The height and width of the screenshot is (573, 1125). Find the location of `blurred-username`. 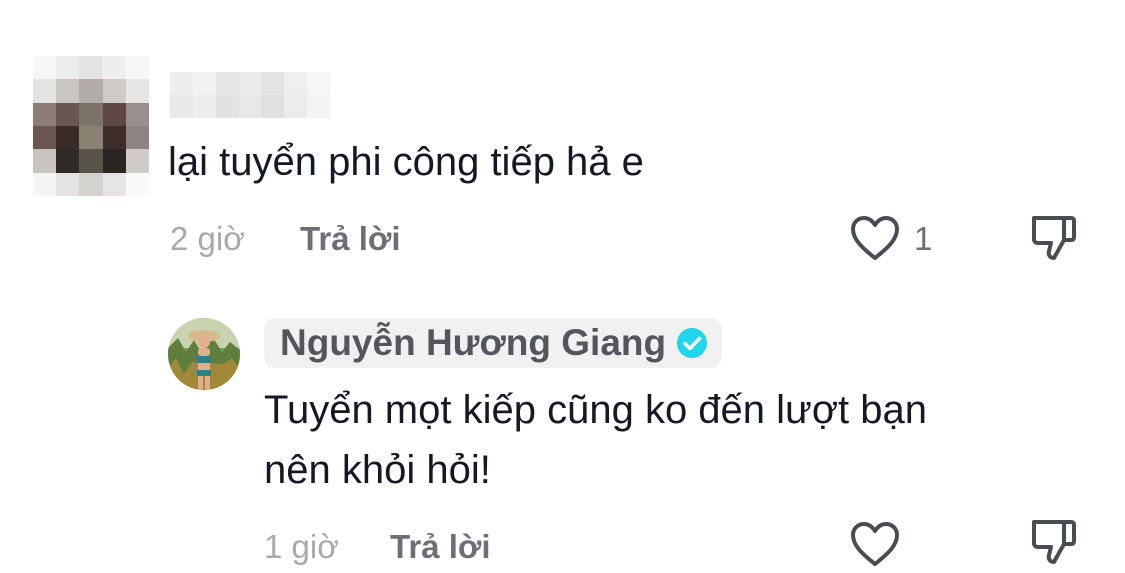

blurred-username is located at coordinates (250, 95).